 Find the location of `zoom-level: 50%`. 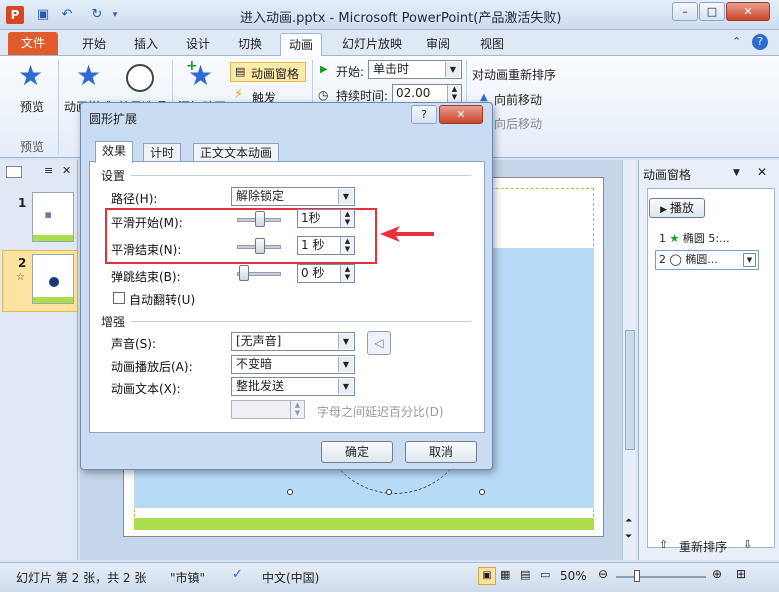

zoom-level: 50% is located at coordinates (573, 576).